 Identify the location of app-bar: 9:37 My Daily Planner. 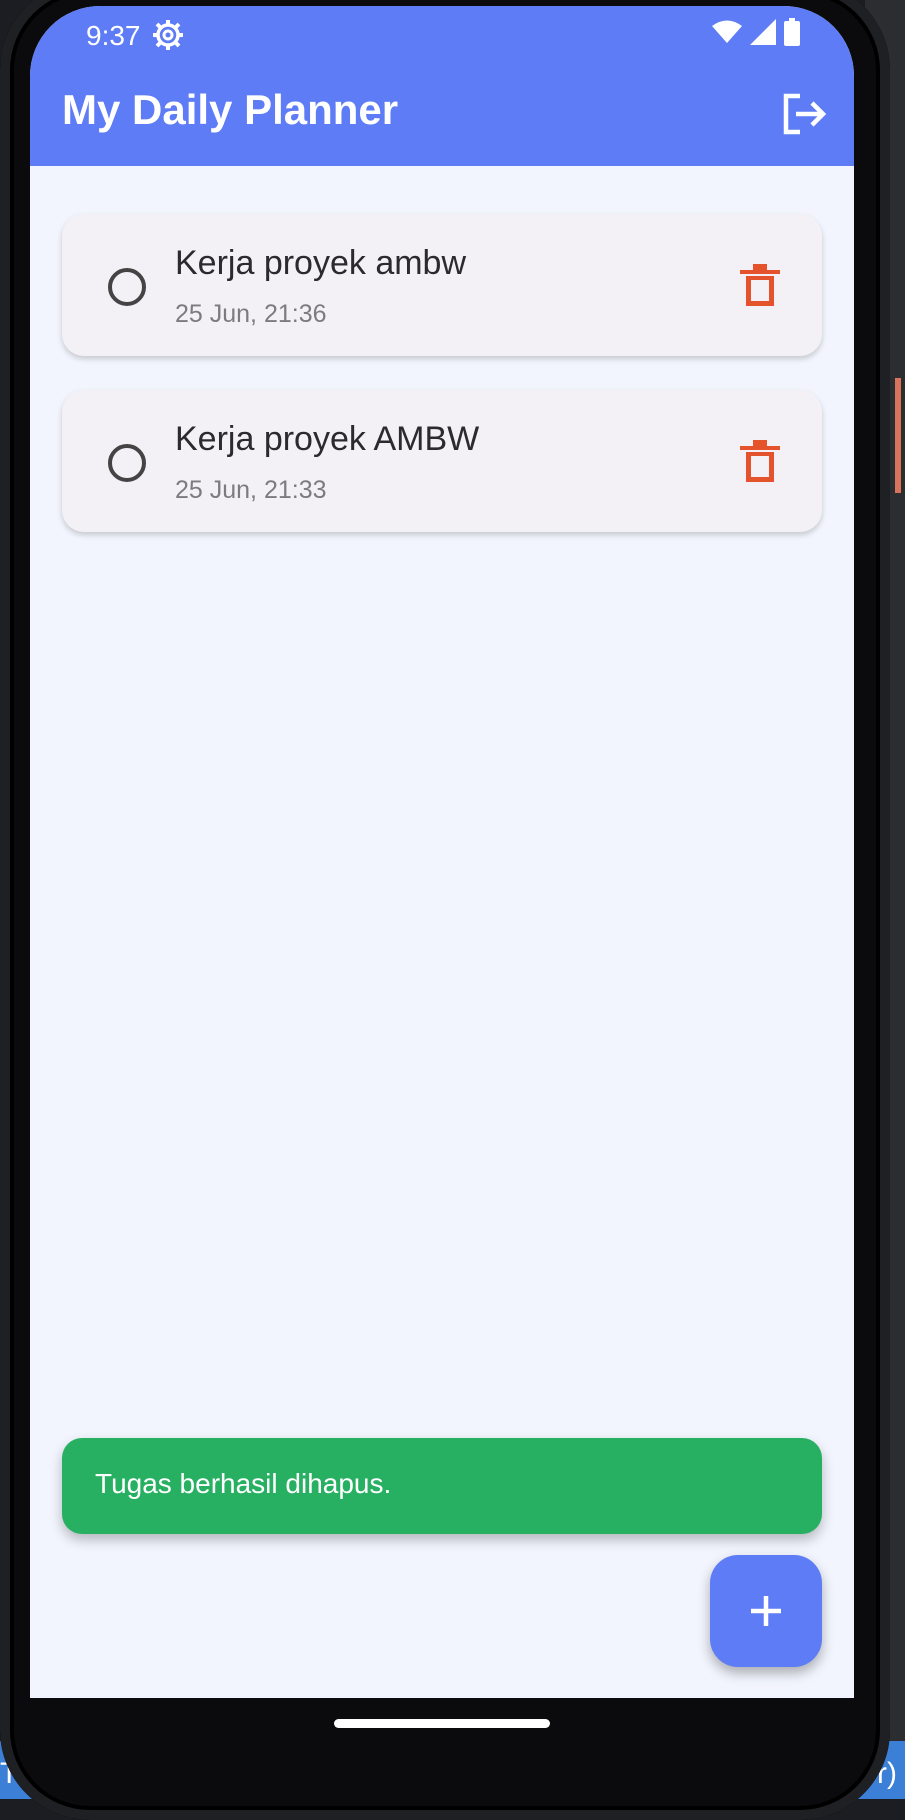
(442, 86).